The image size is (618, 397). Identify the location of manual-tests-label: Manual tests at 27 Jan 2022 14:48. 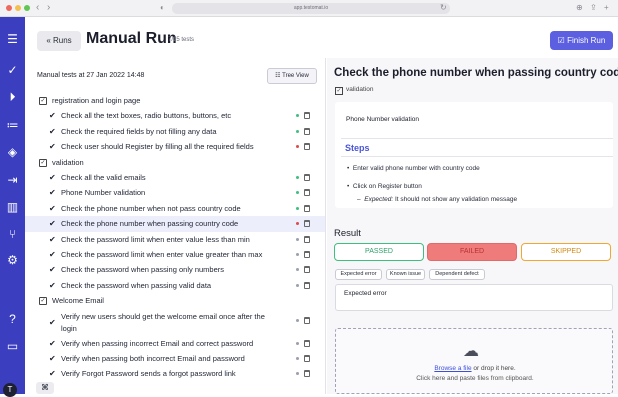
(91, 75).